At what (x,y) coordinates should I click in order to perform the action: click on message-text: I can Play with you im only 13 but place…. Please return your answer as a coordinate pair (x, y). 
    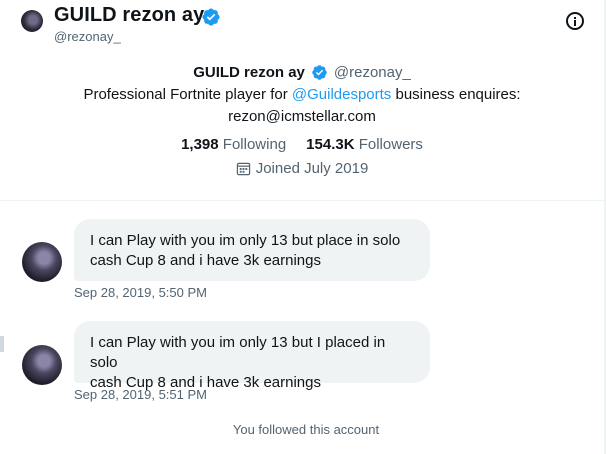
    Looking at the image, I should click on (245, 240).